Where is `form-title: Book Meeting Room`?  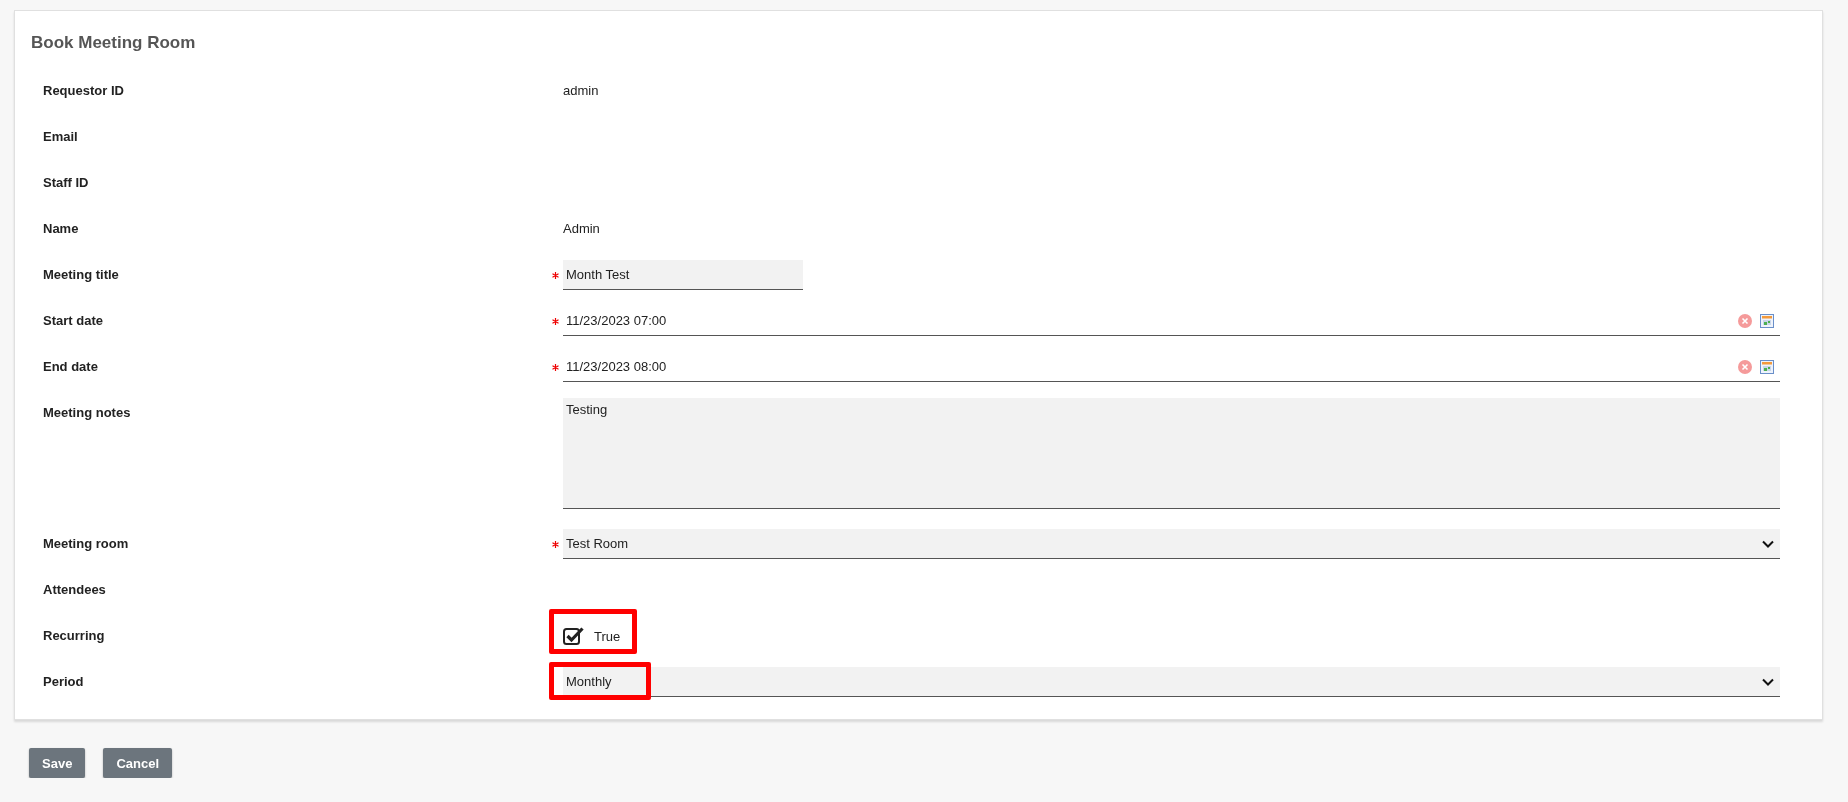
form-title: Book Meeting Room is located at coordinates (114, 43).